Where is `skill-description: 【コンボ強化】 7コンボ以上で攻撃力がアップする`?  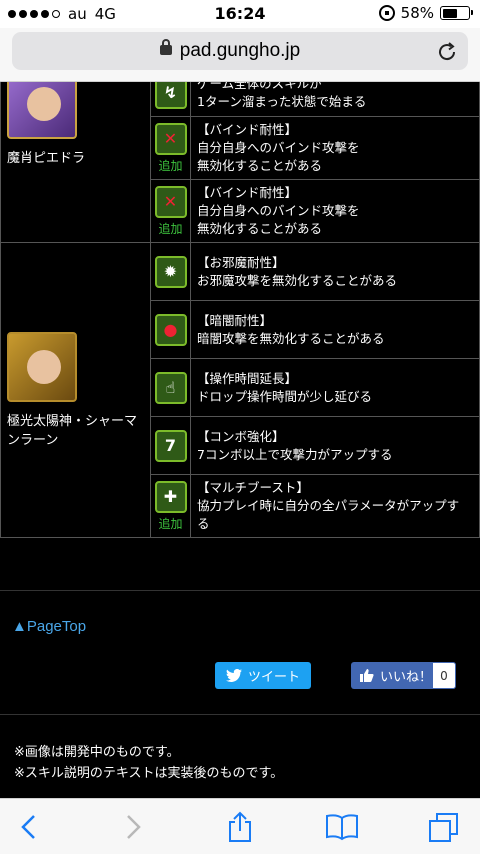
skill-description: 【コンボ強化】 7コンボ以上で攻撃力がアップする is located at coordinates (335, 445).